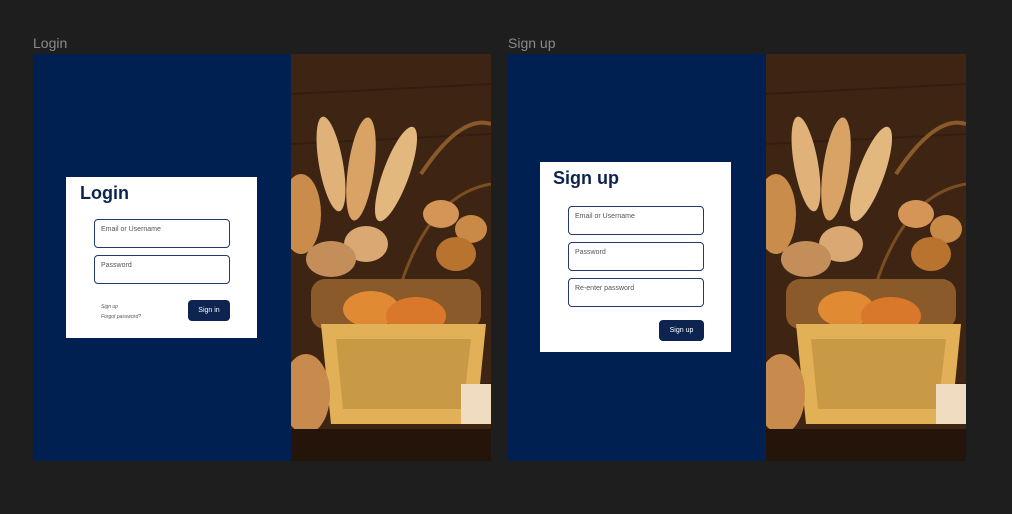 The width and height of the screenshot is (1012, 514). Describe the element at coordinates (116, 265) in the screenshot. I see `login-password-placeholder: Password` at that location.